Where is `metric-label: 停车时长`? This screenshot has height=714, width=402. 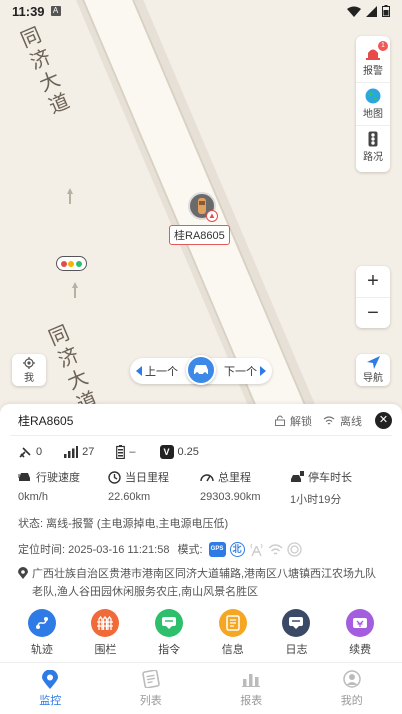 metric-label: 停车时长 is located at coordinates (330, 478).